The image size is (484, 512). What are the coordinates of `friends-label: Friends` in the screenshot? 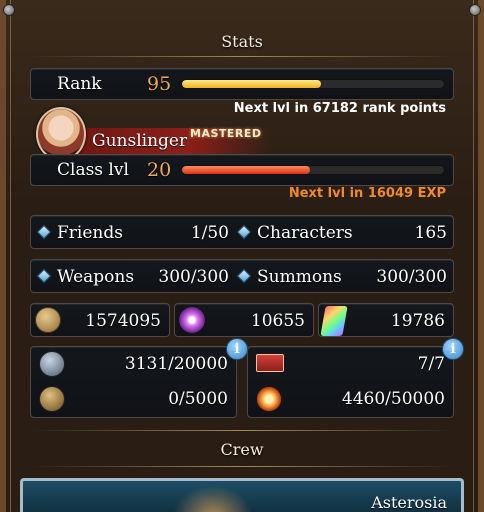 It's located at (90, 233).